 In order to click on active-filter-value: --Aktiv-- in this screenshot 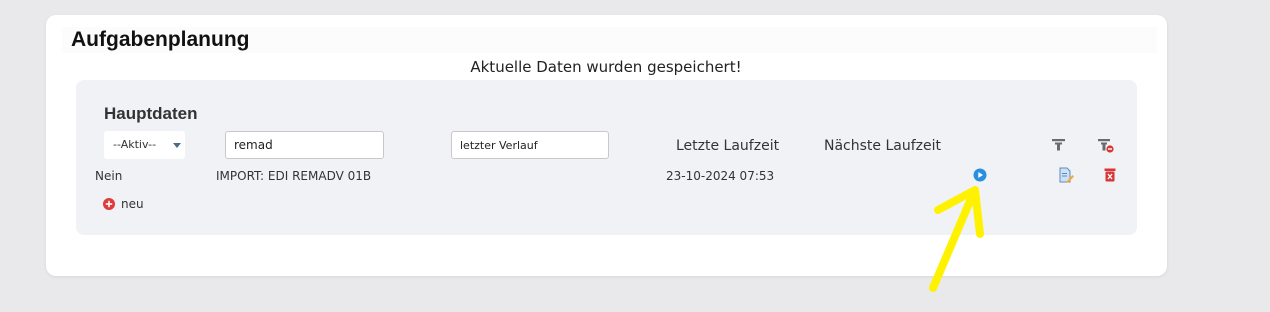, I will do `click(135, 144)`.